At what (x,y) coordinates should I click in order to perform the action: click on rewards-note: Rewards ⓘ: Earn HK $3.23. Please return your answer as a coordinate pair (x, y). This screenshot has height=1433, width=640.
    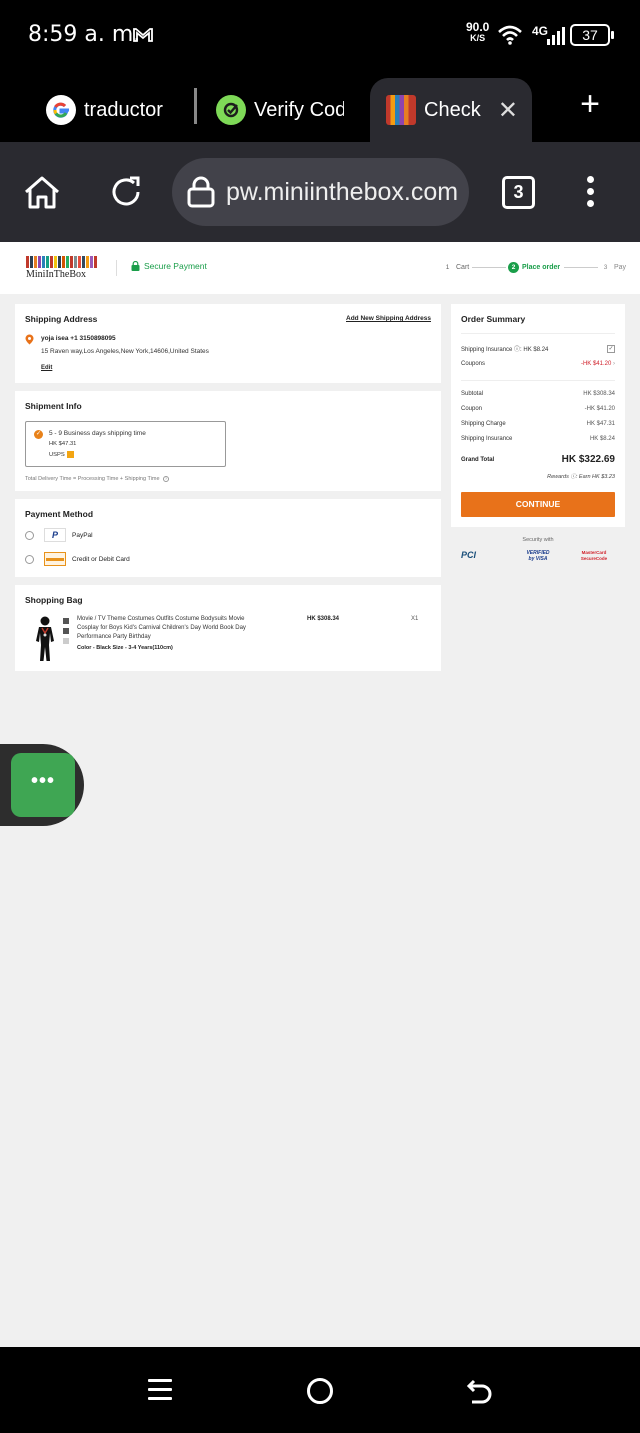
    Looking at the image, I should click on (581, 477).